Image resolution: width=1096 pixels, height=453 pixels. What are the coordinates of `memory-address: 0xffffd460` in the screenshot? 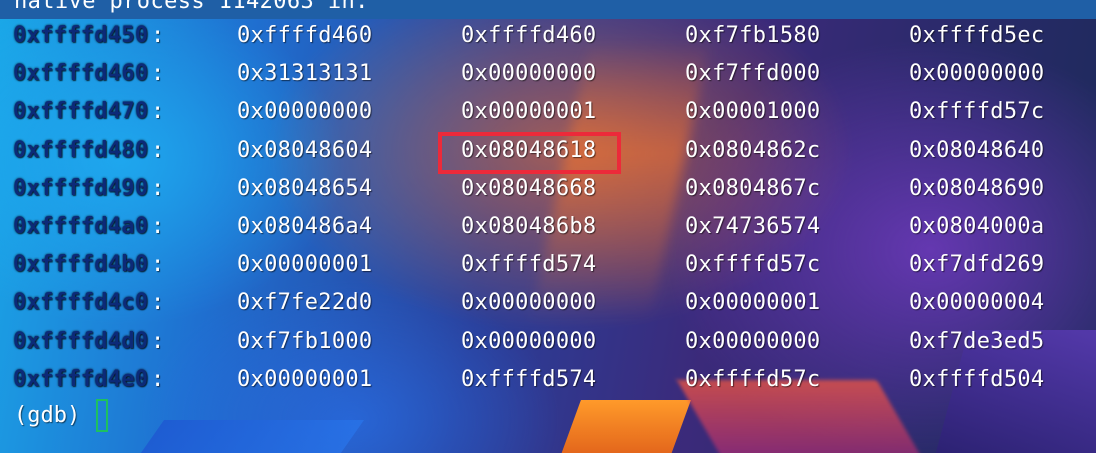 It's located at (81, 74).